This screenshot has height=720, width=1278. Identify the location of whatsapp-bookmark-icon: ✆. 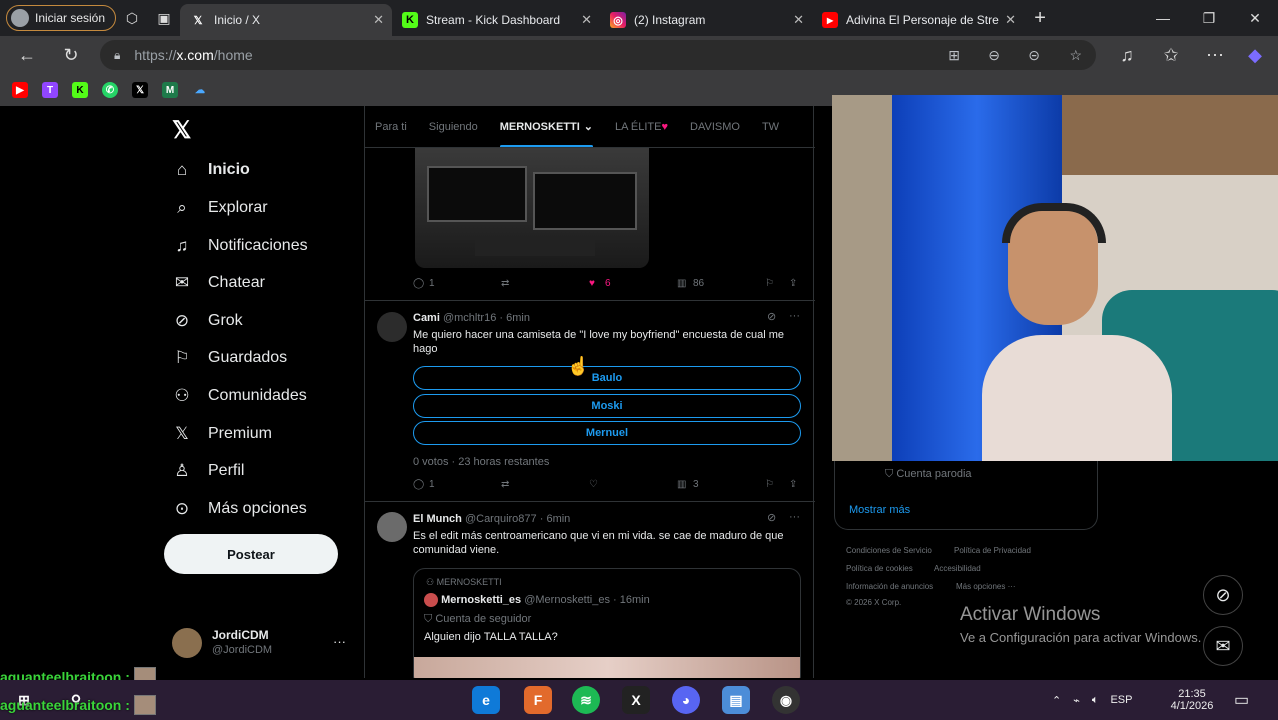
(110, 90).